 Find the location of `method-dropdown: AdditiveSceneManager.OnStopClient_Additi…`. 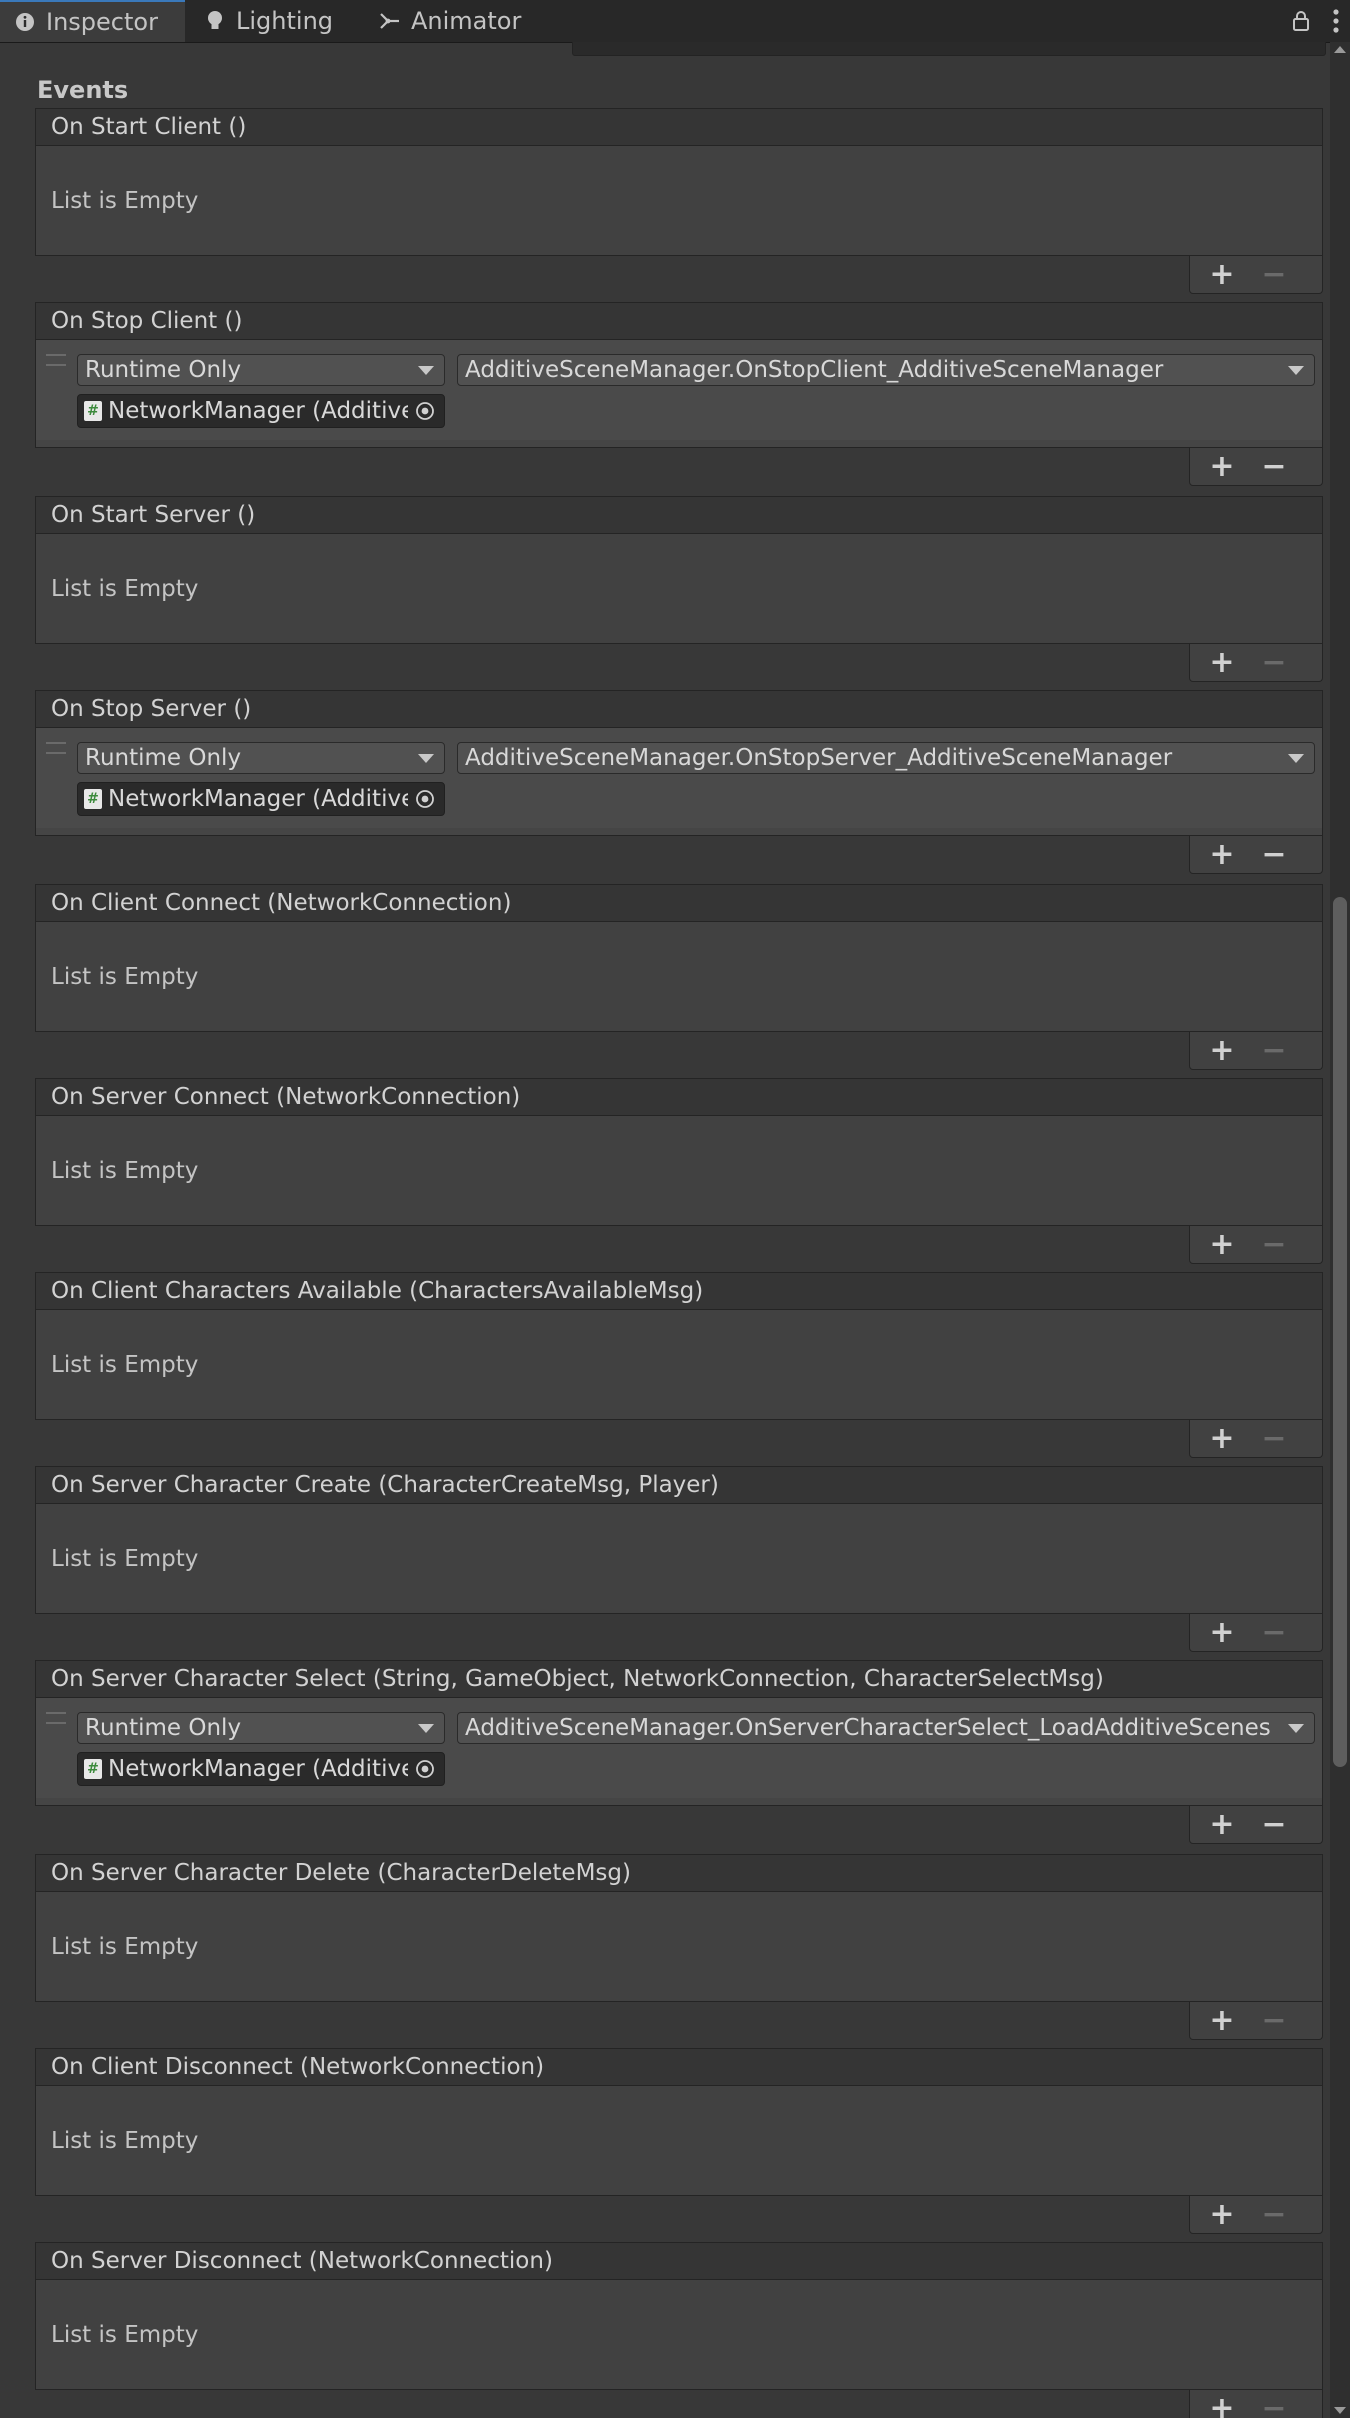

method-dropdown: AdditiveSceneManager.OnStopClient_Additi… is located at coordinates (886, 370).